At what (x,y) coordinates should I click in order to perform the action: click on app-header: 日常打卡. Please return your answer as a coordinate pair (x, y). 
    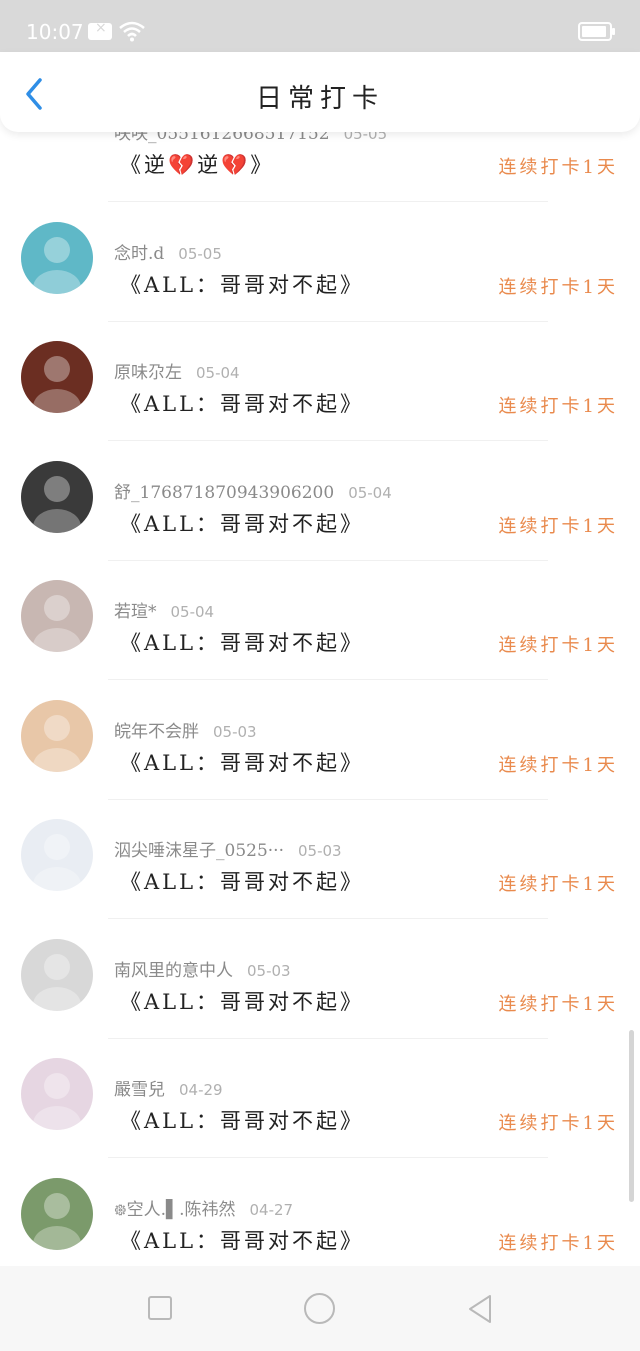
    Looking at the image, I should click on (320, 92).